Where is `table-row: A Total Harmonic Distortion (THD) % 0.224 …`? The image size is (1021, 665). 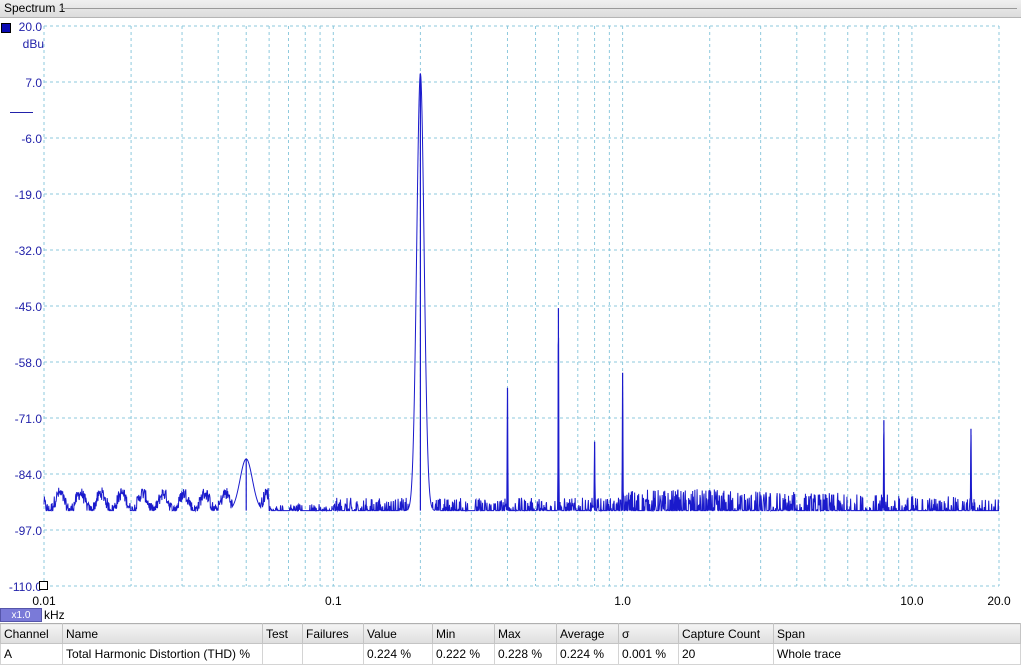
table-row: A Total Harmonic Distortion (THD) % 0.224 … is located at coordinates (510, 654).